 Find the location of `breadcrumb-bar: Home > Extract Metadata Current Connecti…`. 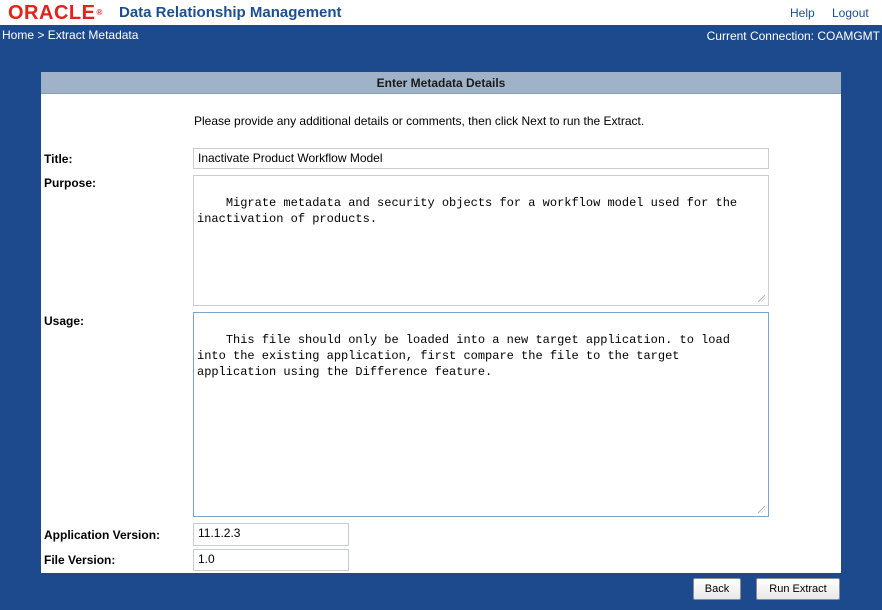

breadcrumb-bar: Home > Extract Metadata Current Connecti… is located at coordinates (441, 35).